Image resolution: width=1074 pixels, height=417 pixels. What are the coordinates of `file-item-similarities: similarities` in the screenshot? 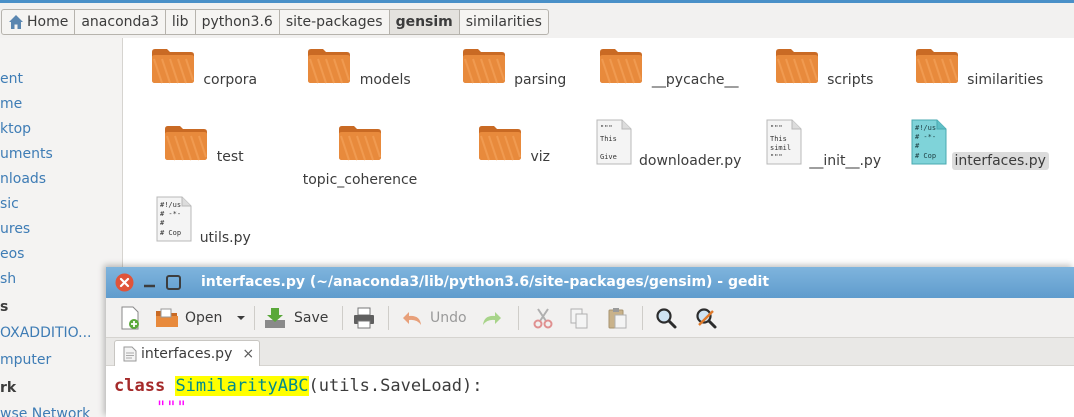 It's located at (980, 63).